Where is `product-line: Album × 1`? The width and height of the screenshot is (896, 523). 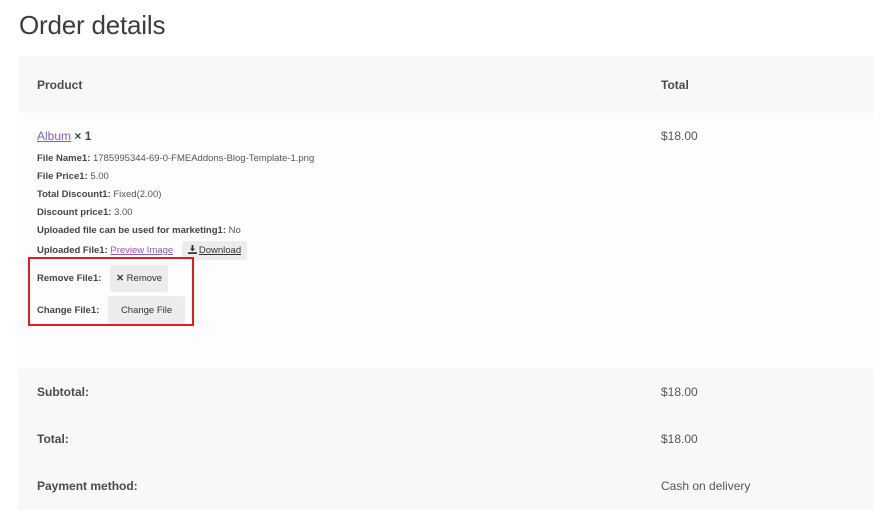
product-line: Album × 1 is located at coordinates (64, 136).